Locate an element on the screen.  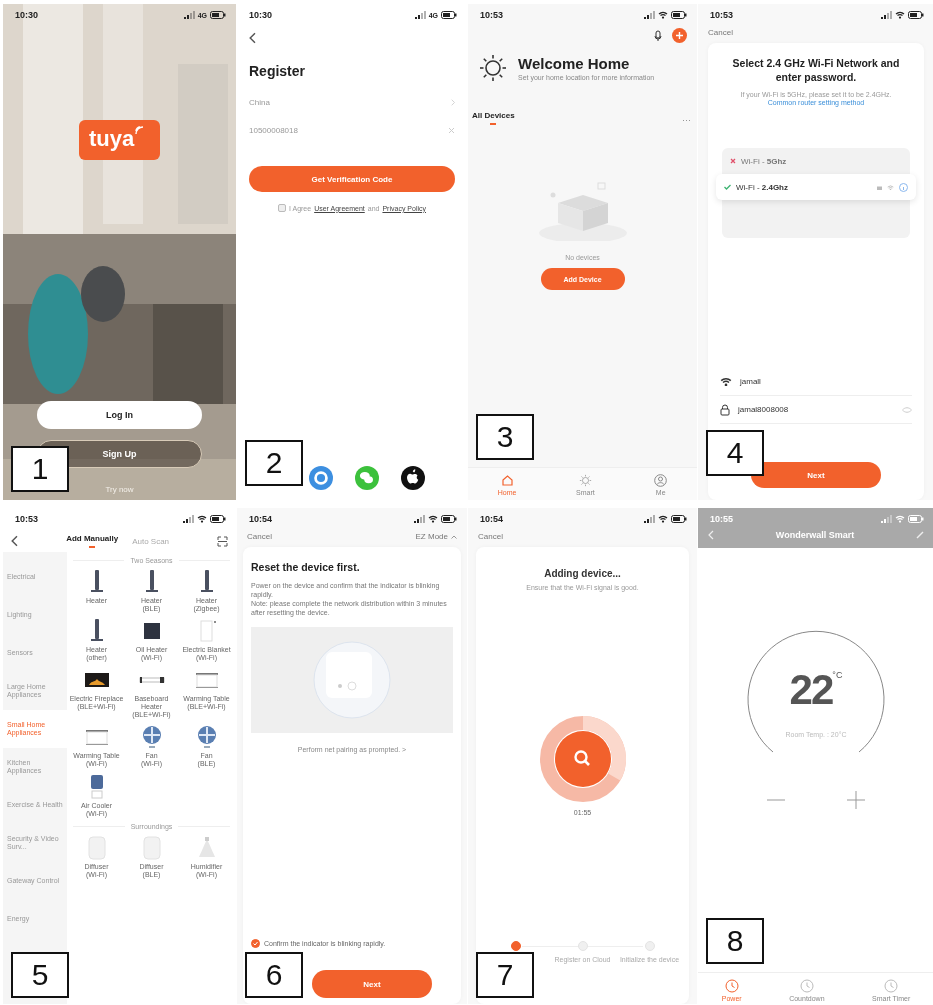
screen-number-label: 7 is located at coordinates (505, 975).